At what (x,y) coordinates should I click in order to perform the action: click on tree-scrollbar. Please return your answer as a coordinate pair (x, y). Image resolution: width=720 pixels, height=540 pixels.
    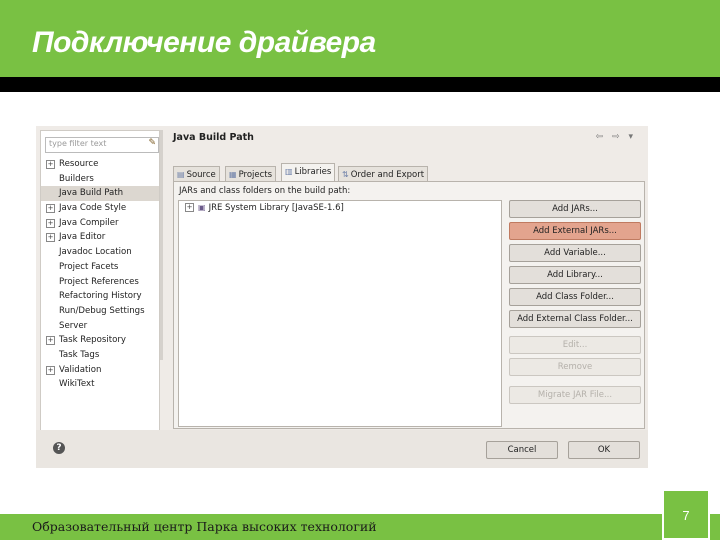
    Looking at the image, I should click on (161, 245).